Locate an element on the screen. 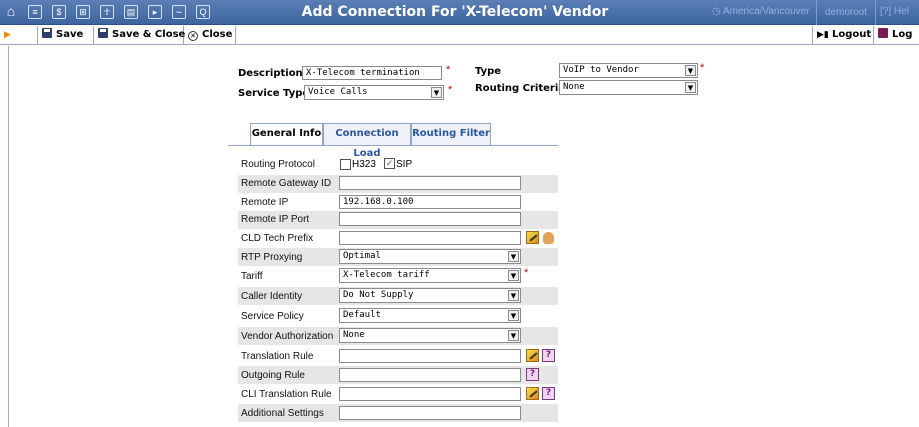 Image resolution: width=919 pixels, height=427 pixels. remote-gateway-id-input is located at coordinates (430, 183).